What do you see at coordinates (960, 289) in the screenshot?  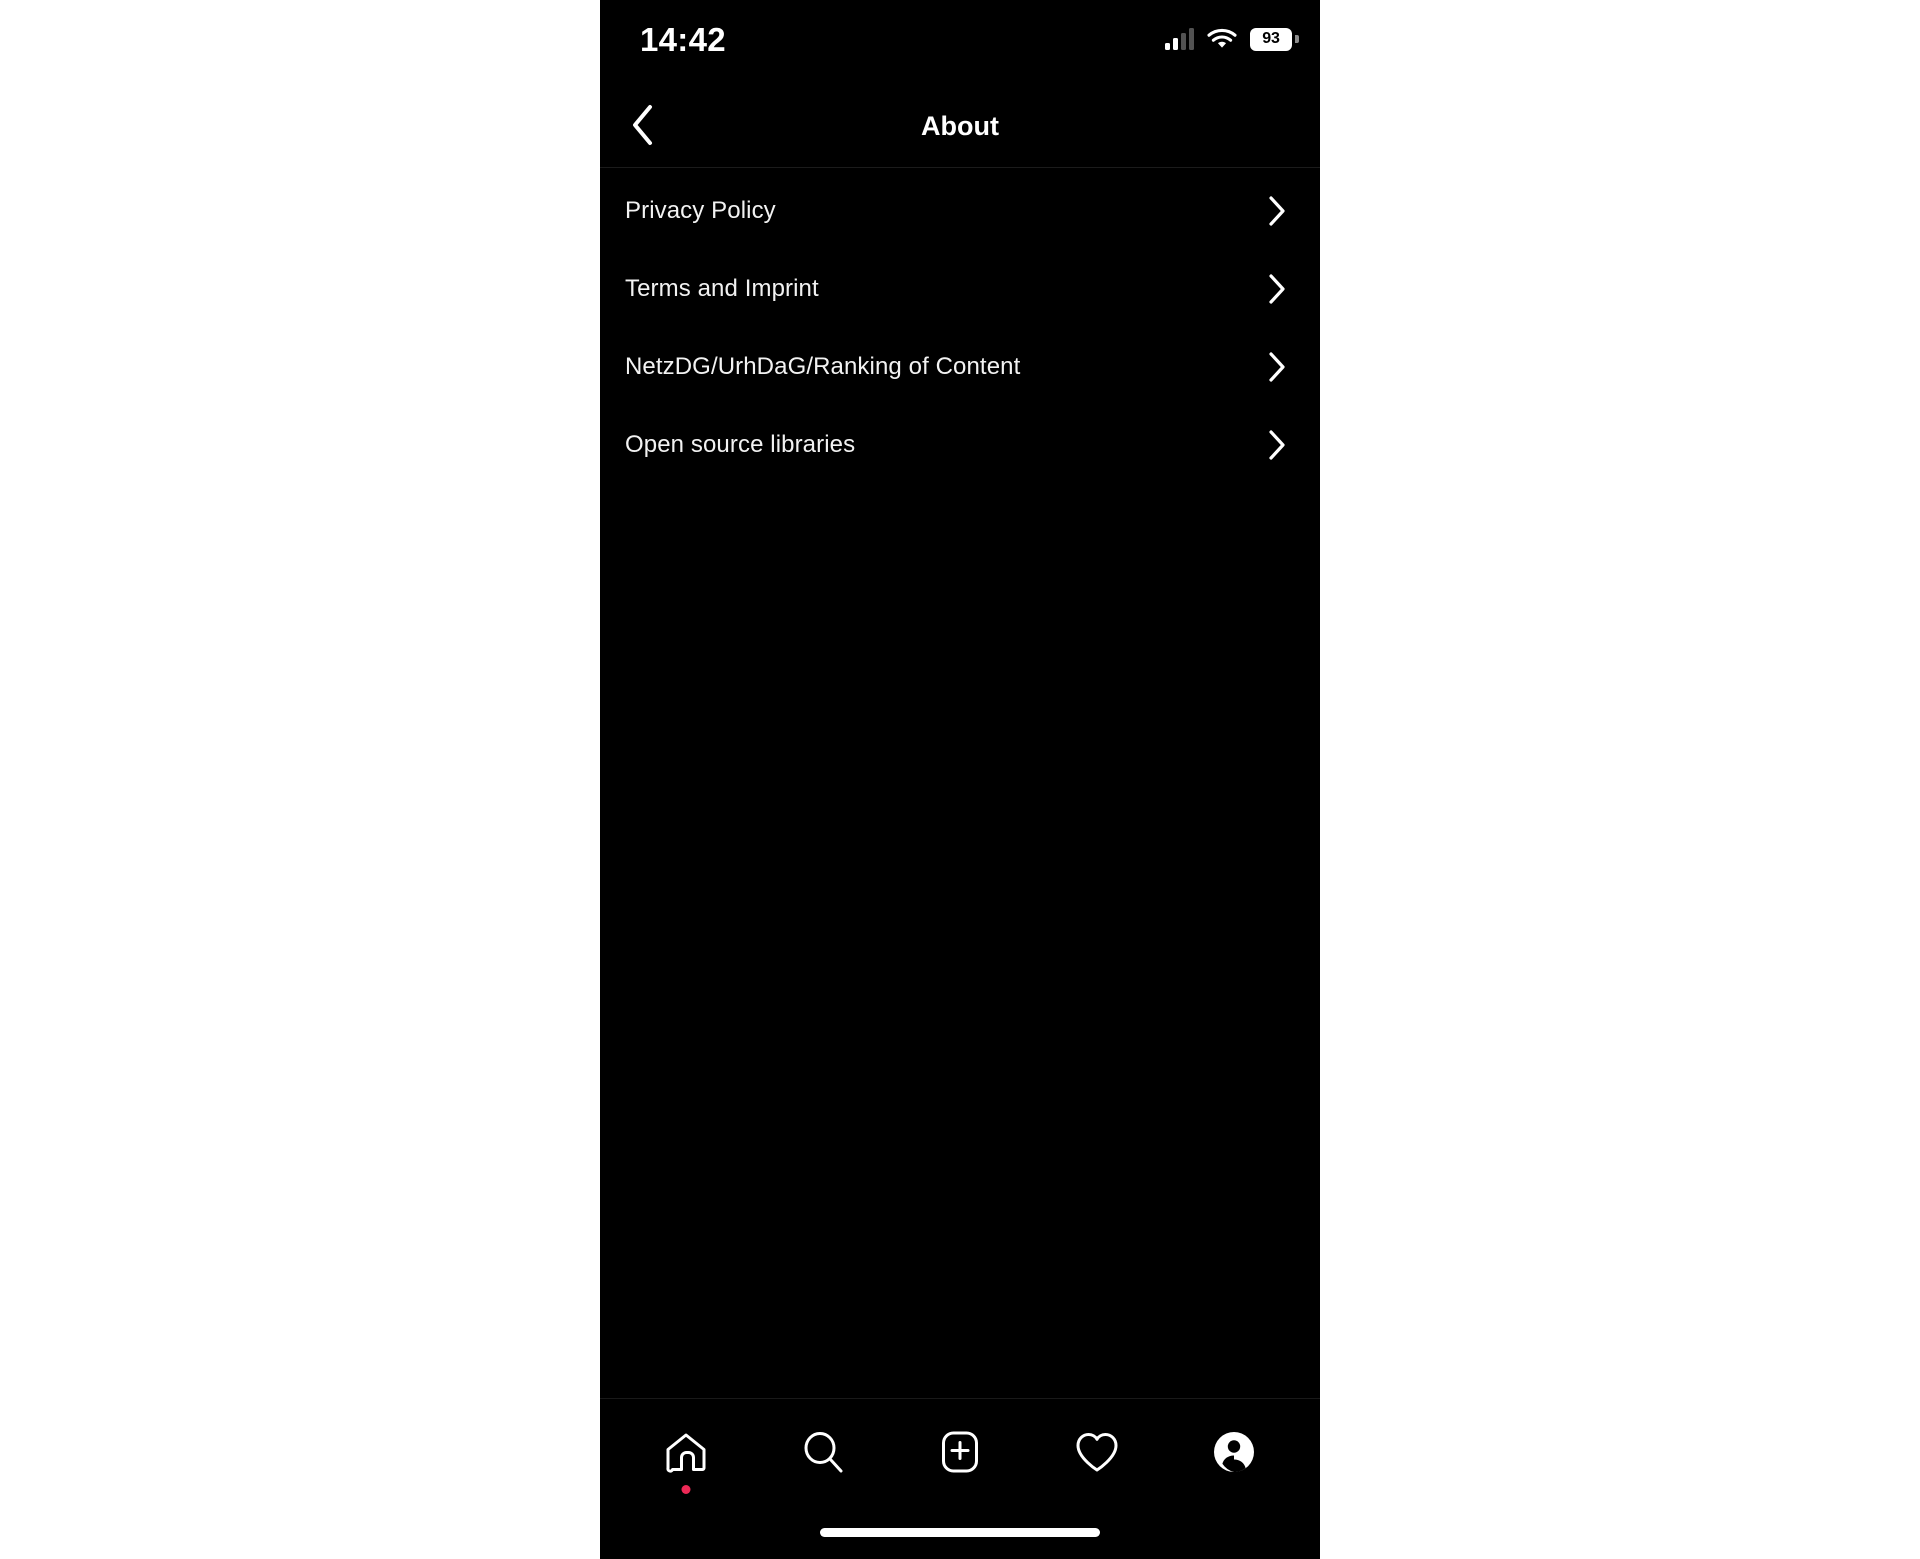 I see `list-item-terms-and-imprint: Terms and Imprint` at bounding box center [960, 289].